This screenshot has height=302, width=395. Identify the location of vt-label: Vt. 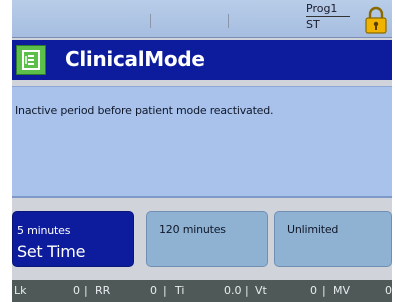
(261, 290).